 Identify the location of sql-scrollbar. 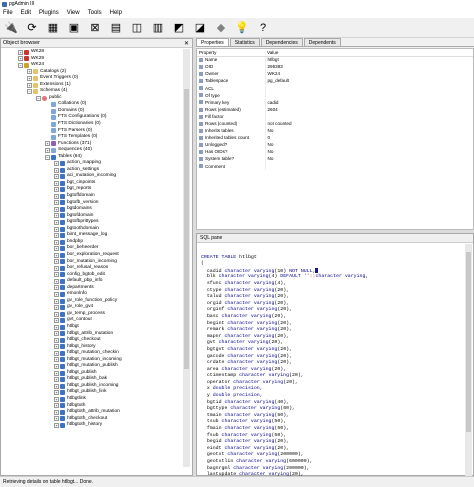
(468, 360).